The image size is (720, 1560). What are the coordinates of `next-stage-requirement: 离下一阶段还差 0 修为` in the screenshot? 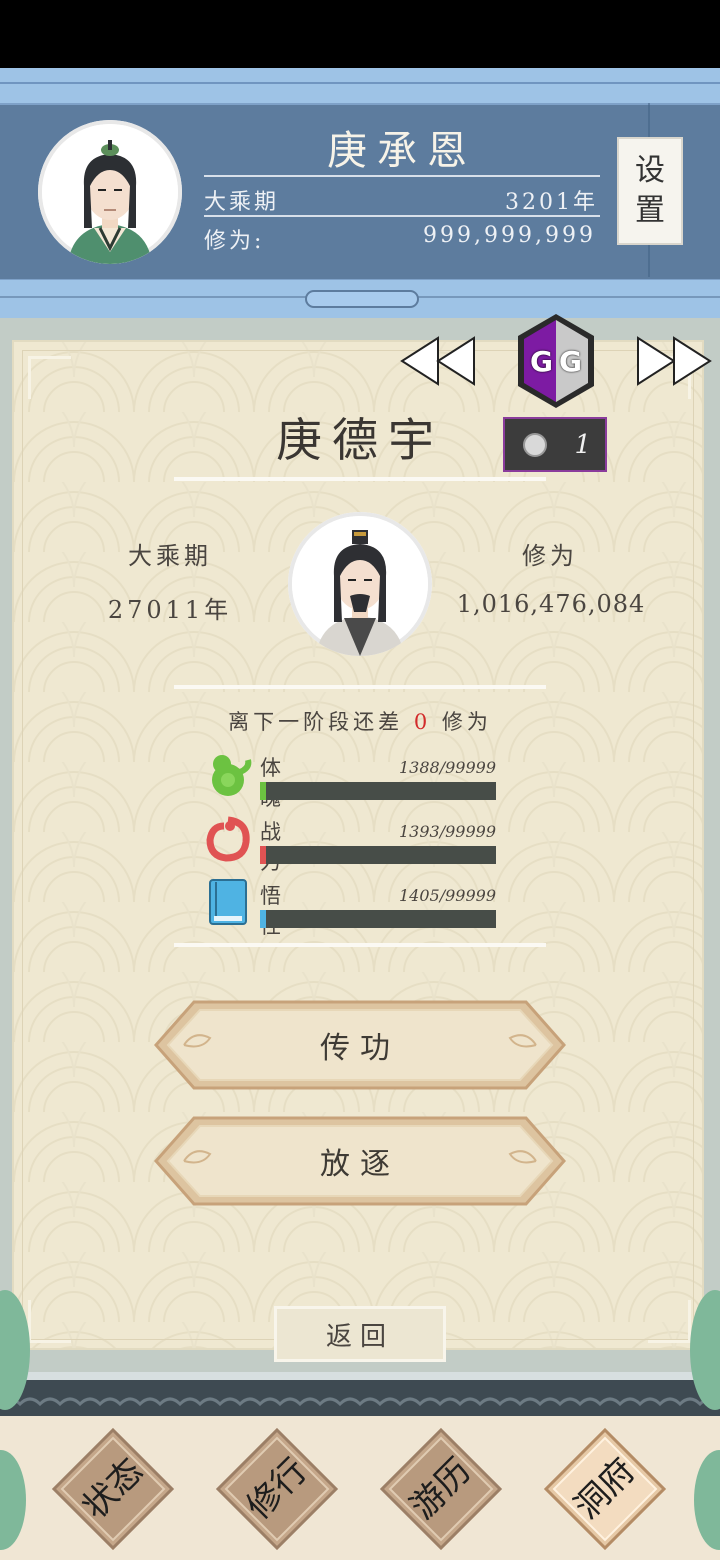 It's located at (360, 721).